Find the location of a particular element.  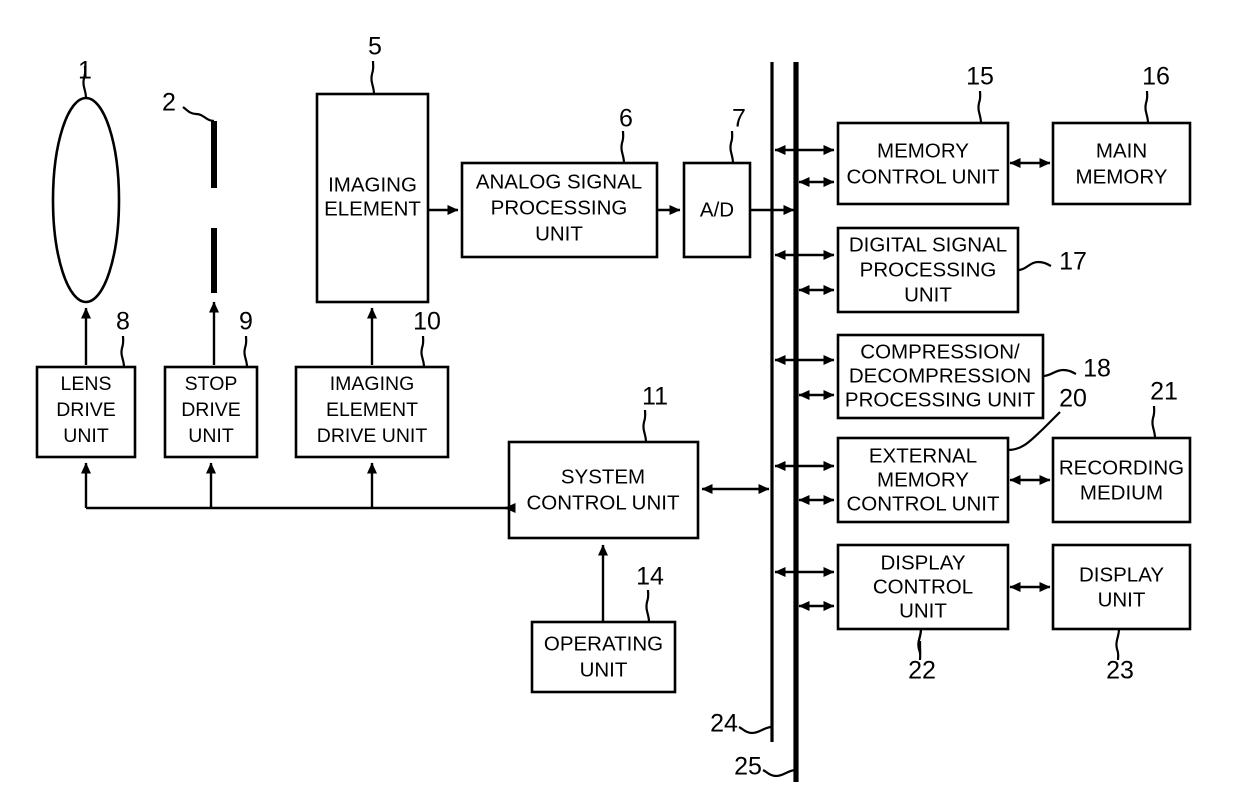

stop-drive-unit-block: STOP DRIVE UNIT is located at coordinates (211, 412).